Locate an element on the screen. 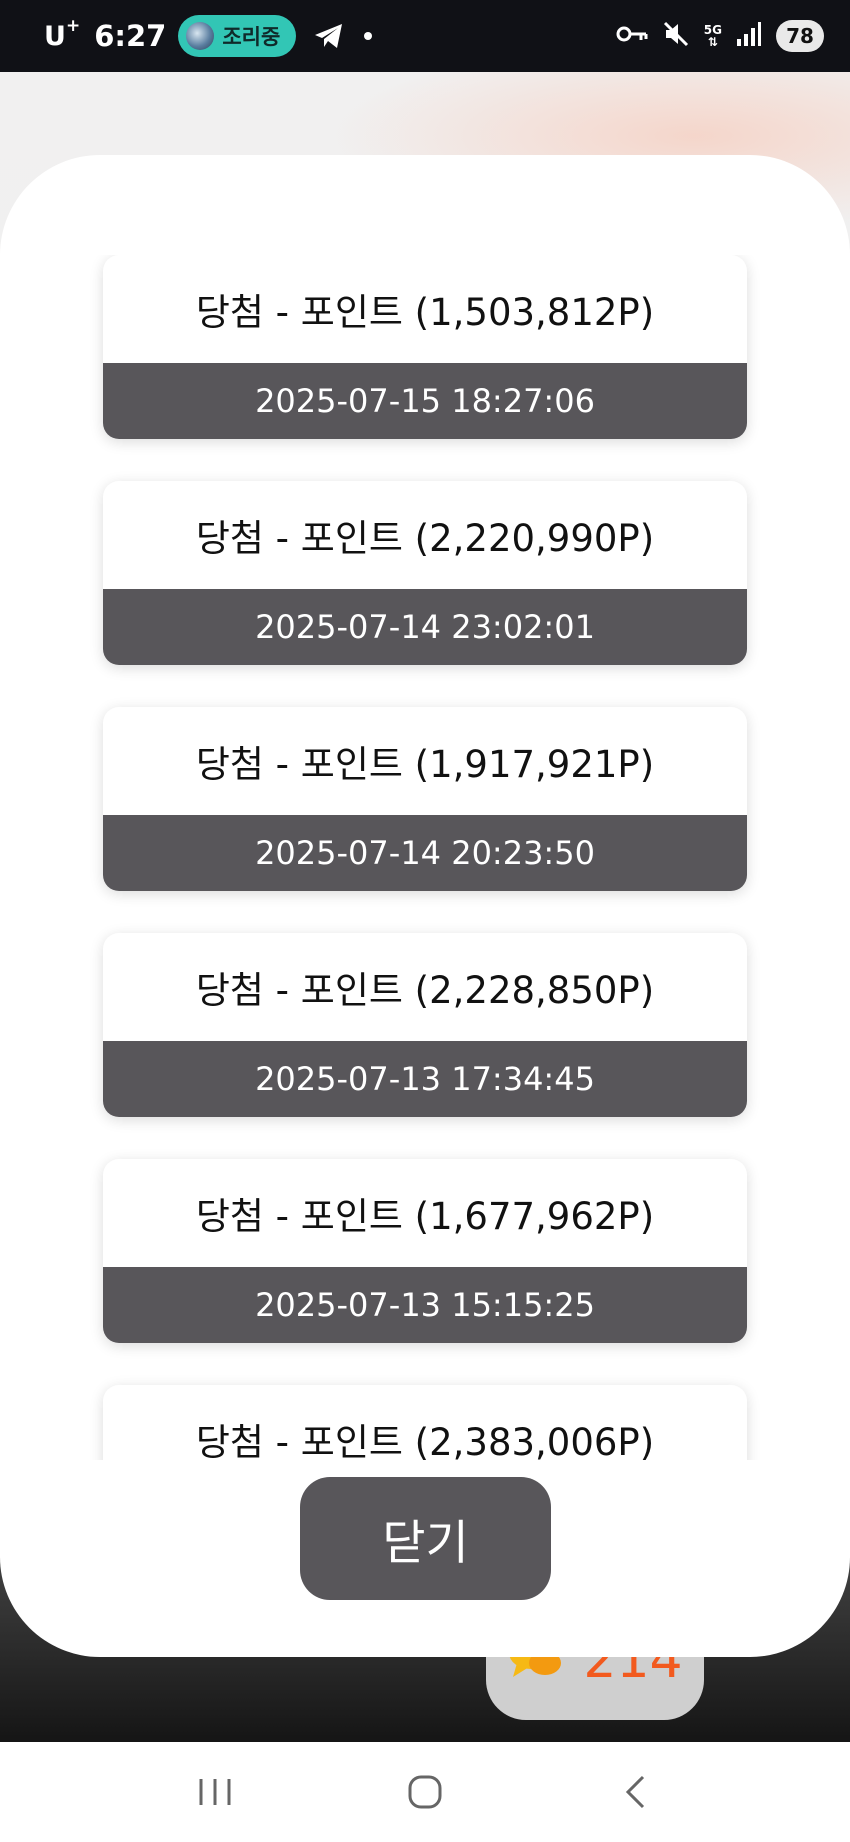 The image size is (850, 1842). telegram-icon is located at coordinates (329, 36).